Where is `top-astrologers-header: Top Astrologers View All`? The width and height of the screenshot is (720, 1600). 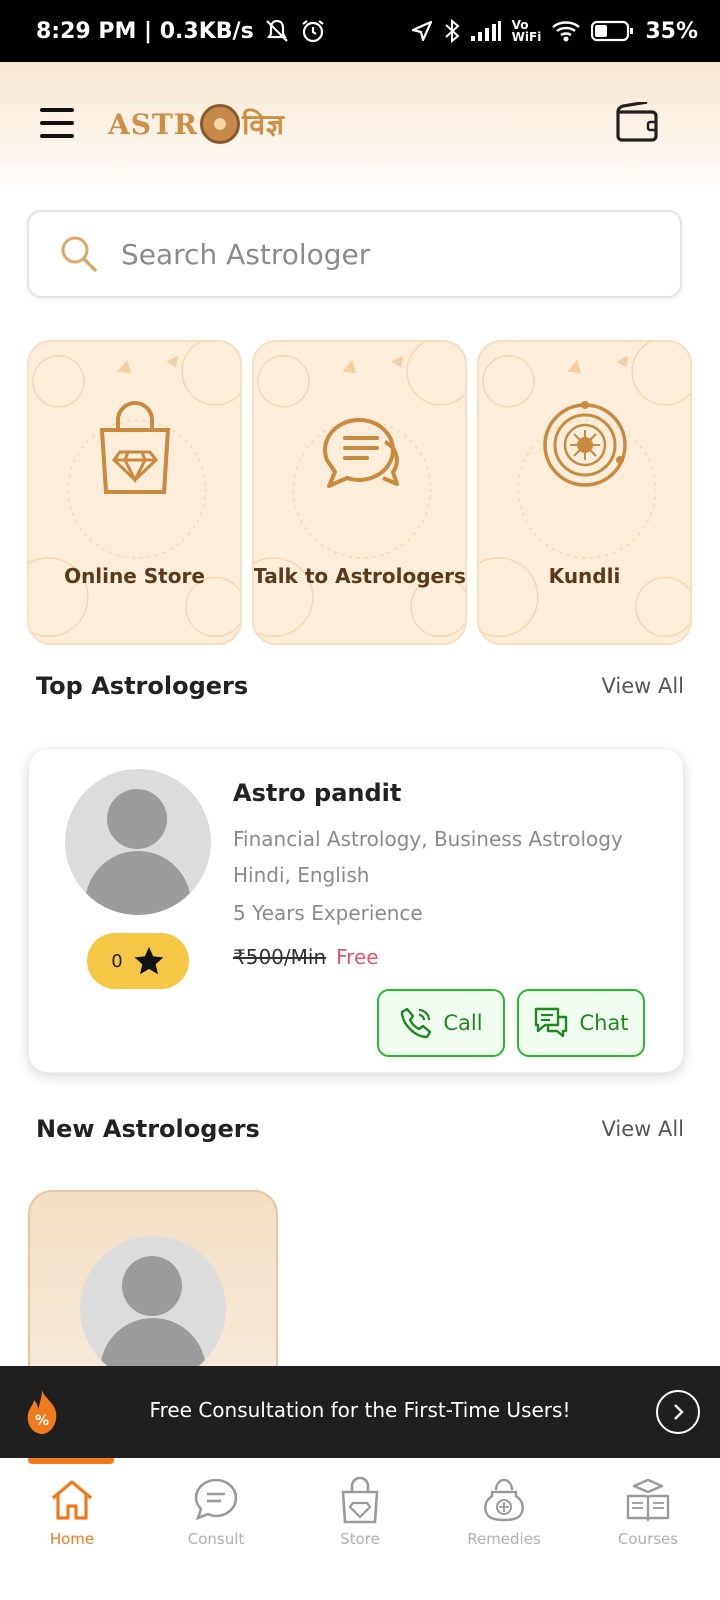
top-astrologers-header: Top Astrologers View All is located at coordinates (360, 686).